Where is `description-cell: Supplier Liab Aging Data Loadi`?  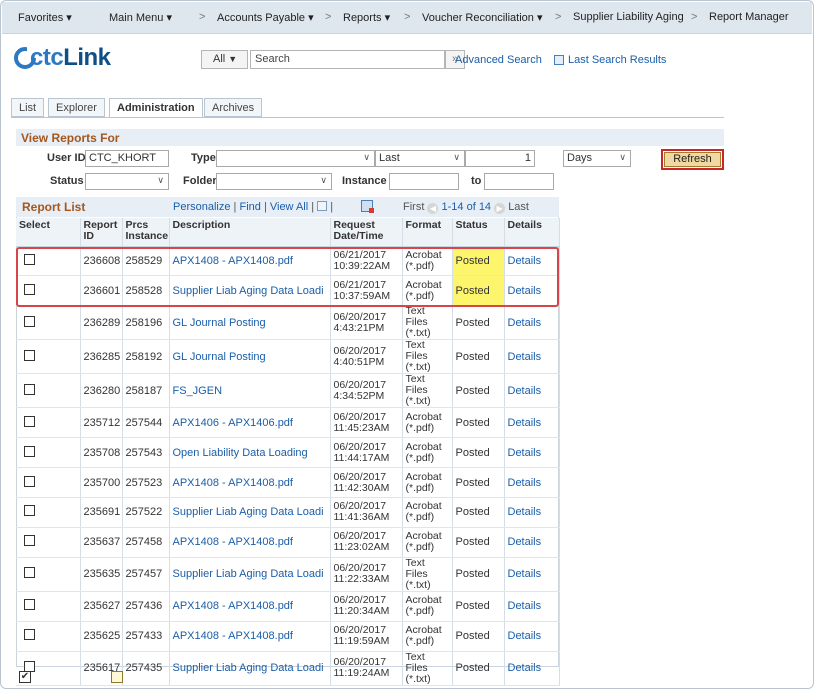
description-cell: Supplier Liab Aging Data Loadi is located at coordinates (250, 512).